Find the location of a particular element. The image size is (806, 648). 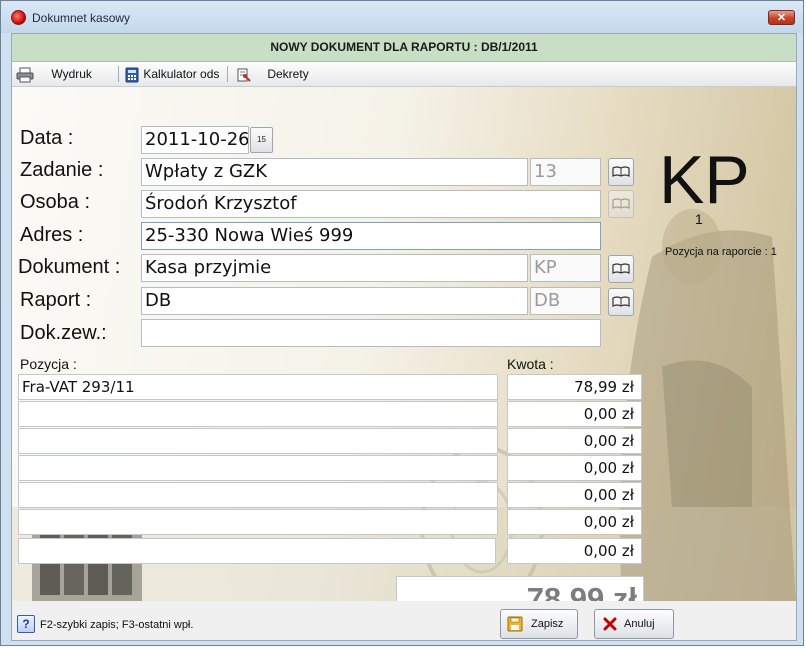

print-label: Wydruk is located at coordinates (71, 74).